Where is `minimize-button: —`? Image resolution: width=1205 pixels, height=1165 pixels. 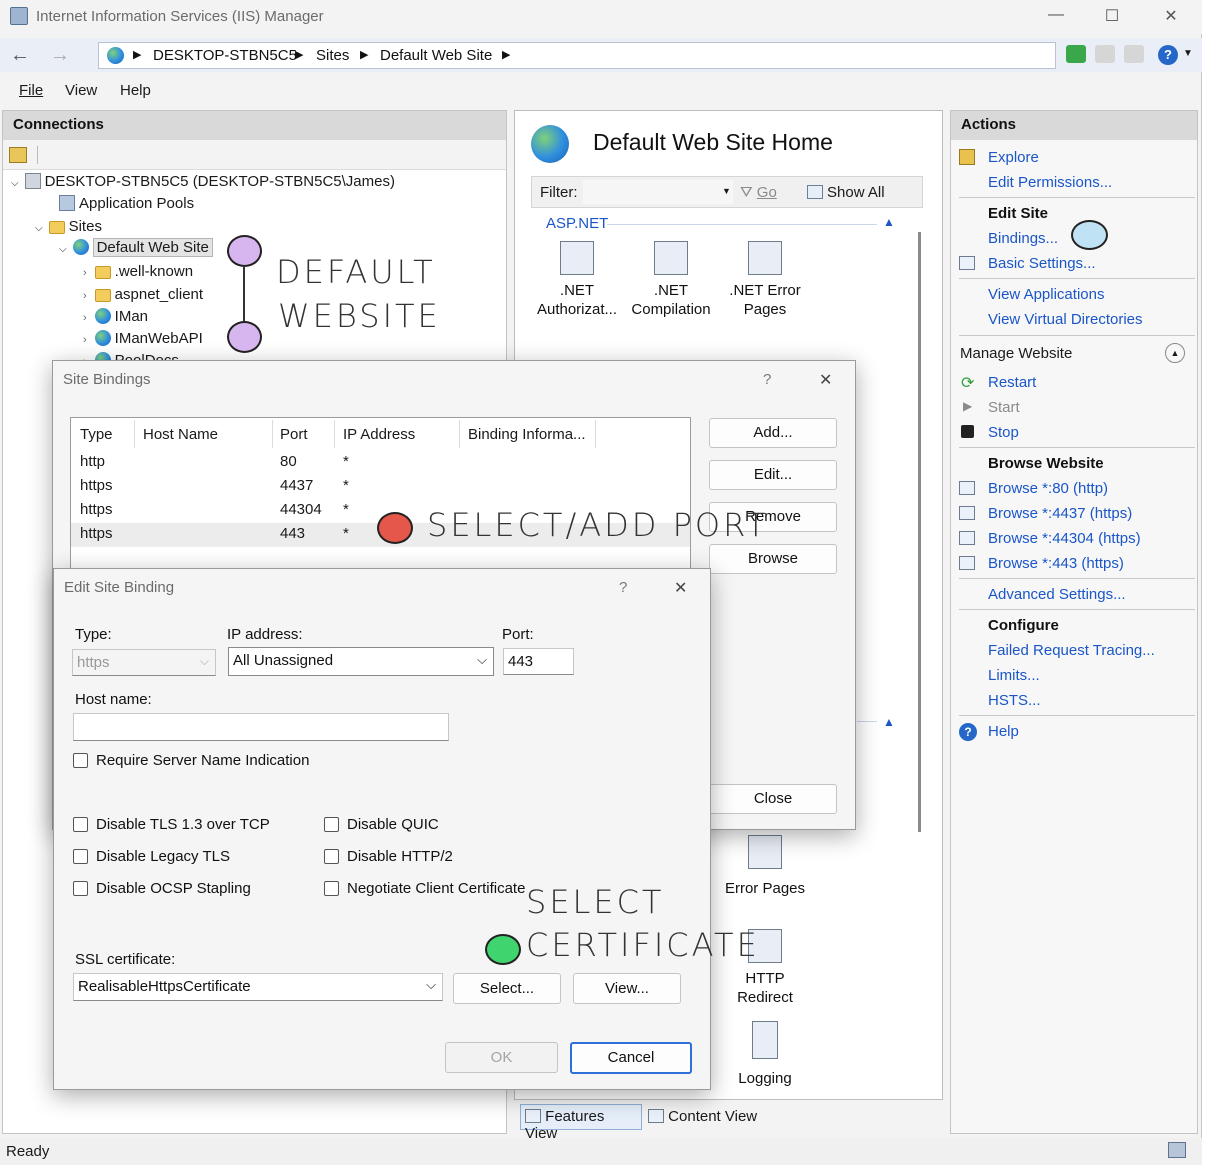
minimize-button: — is located at coordinates (1056, 17).